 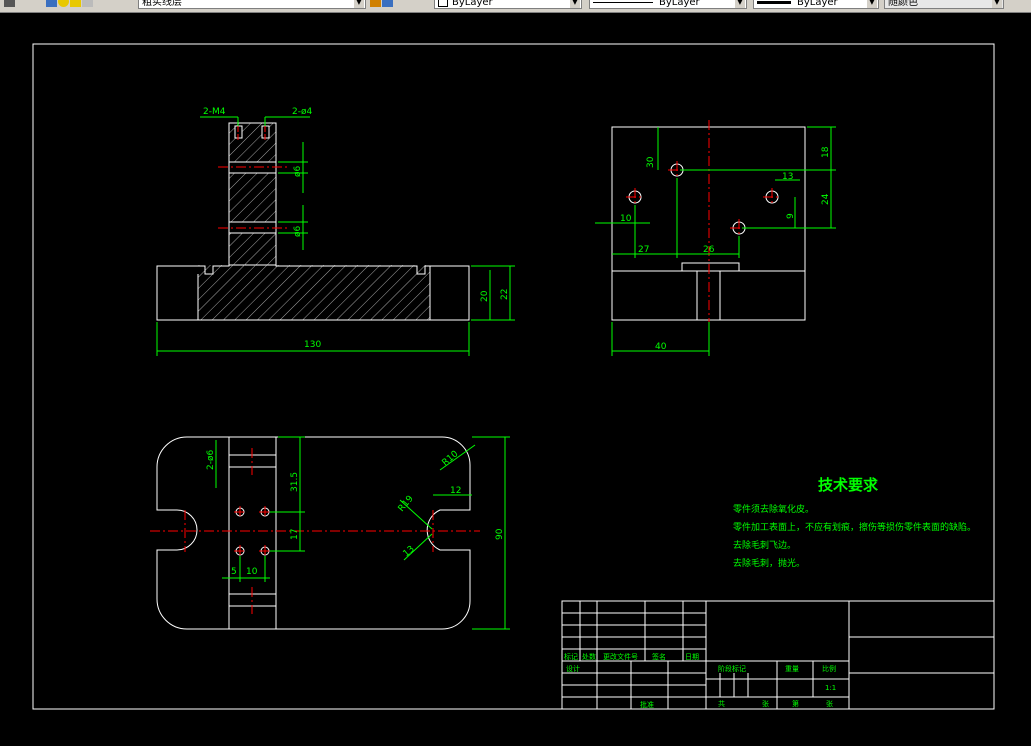 I want to click on tech-req-line-3: 去除毛刺飞边。, so click(x=764, y=545).